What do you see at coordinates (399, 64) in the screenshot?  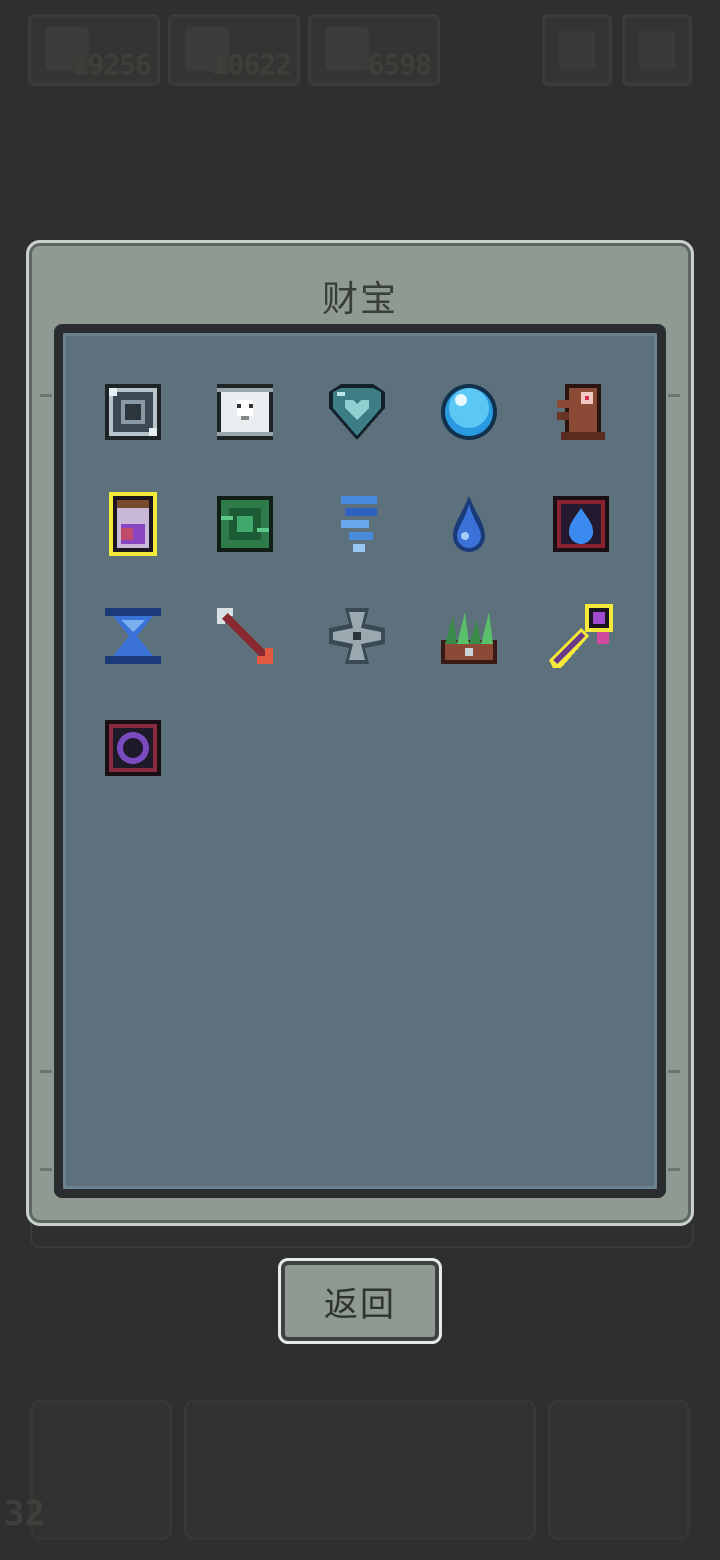 I see `resource-value: 6598` at bounding box center [399, 64].